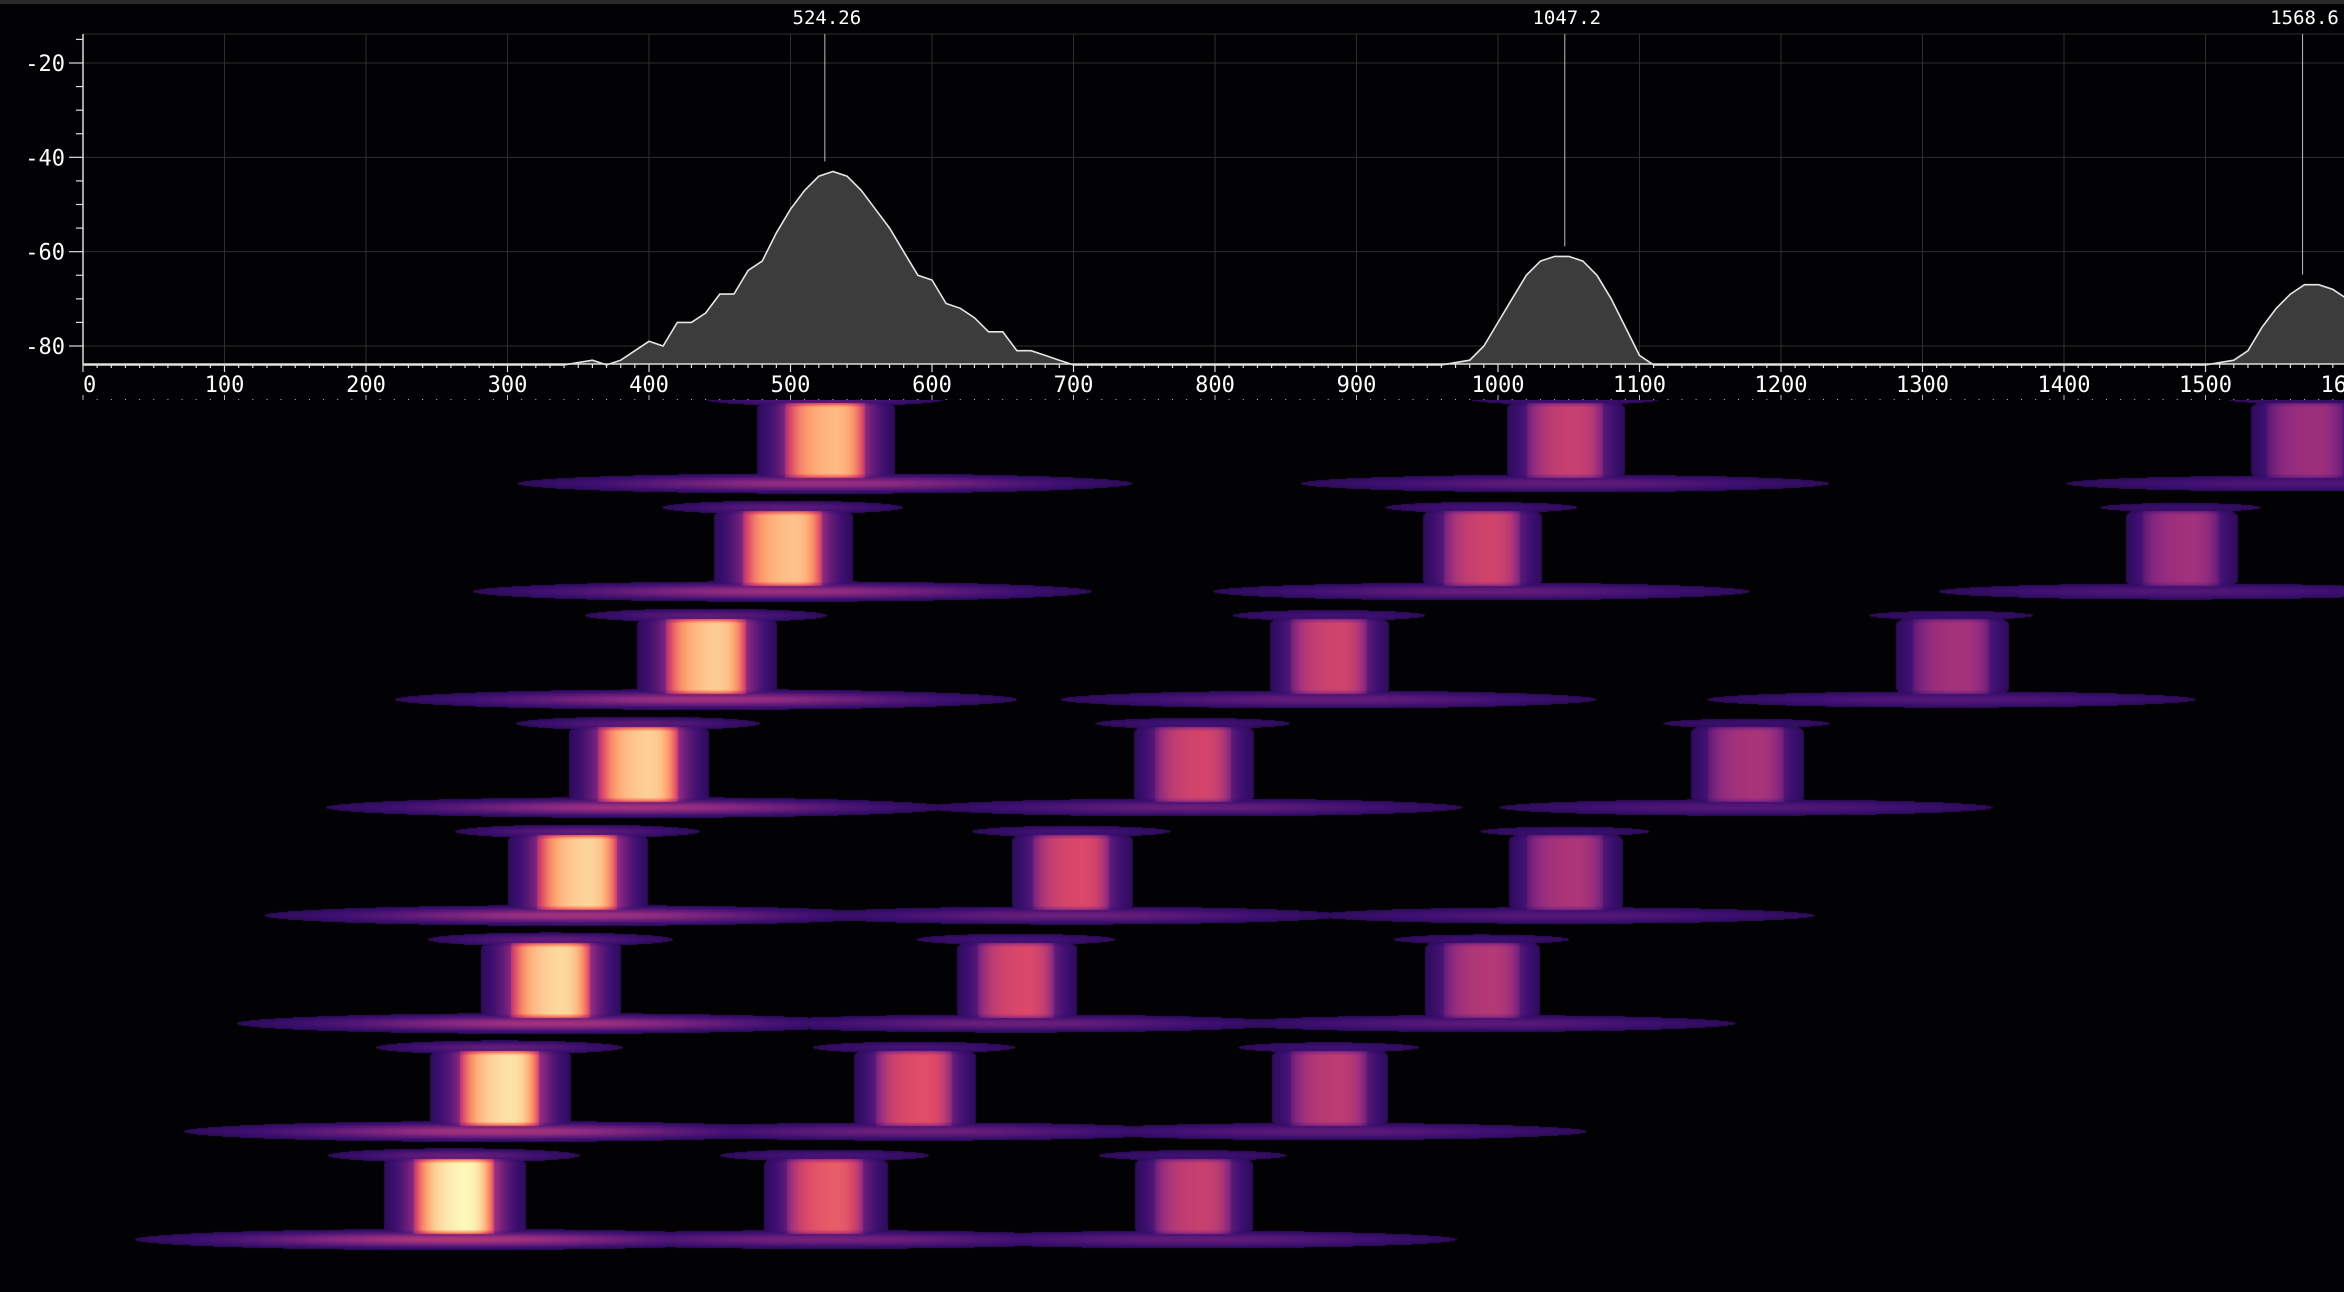 The width and height of the screenshot is (2344, 1292). I want to click on x-tick-label: 800, so click(1215, 385).